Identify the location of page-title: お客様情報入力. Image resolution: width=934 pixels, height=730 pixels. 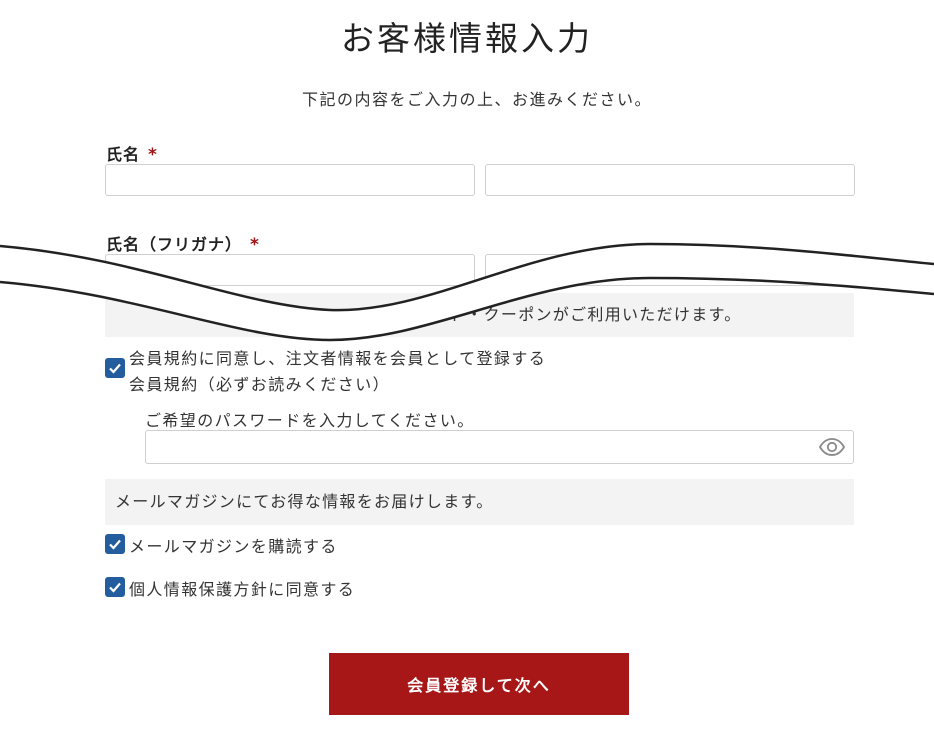
(467, 38).